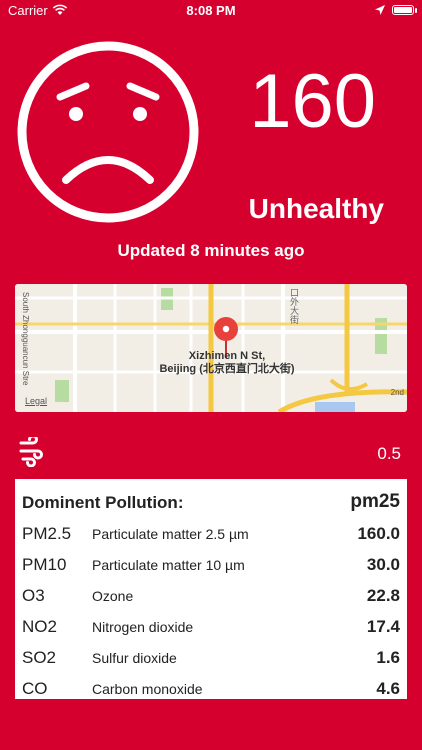 Image resolution: width=422 pixels, height=750 pixels. Describe the element at coordinates (33, 595) in the screenshot. I see `pollutant-code: O3` at that location.